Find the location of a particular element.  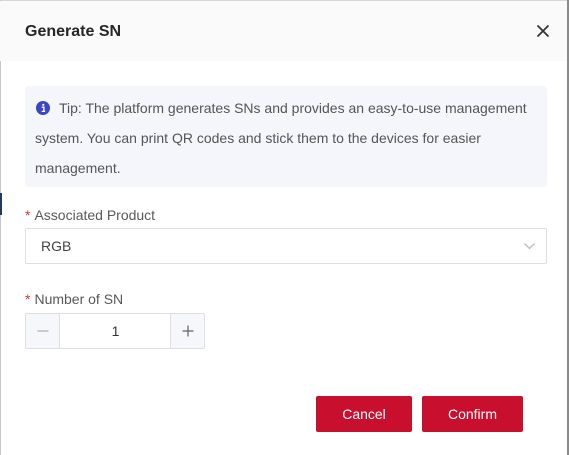

decrement-button is located at coordinates (43, 331).